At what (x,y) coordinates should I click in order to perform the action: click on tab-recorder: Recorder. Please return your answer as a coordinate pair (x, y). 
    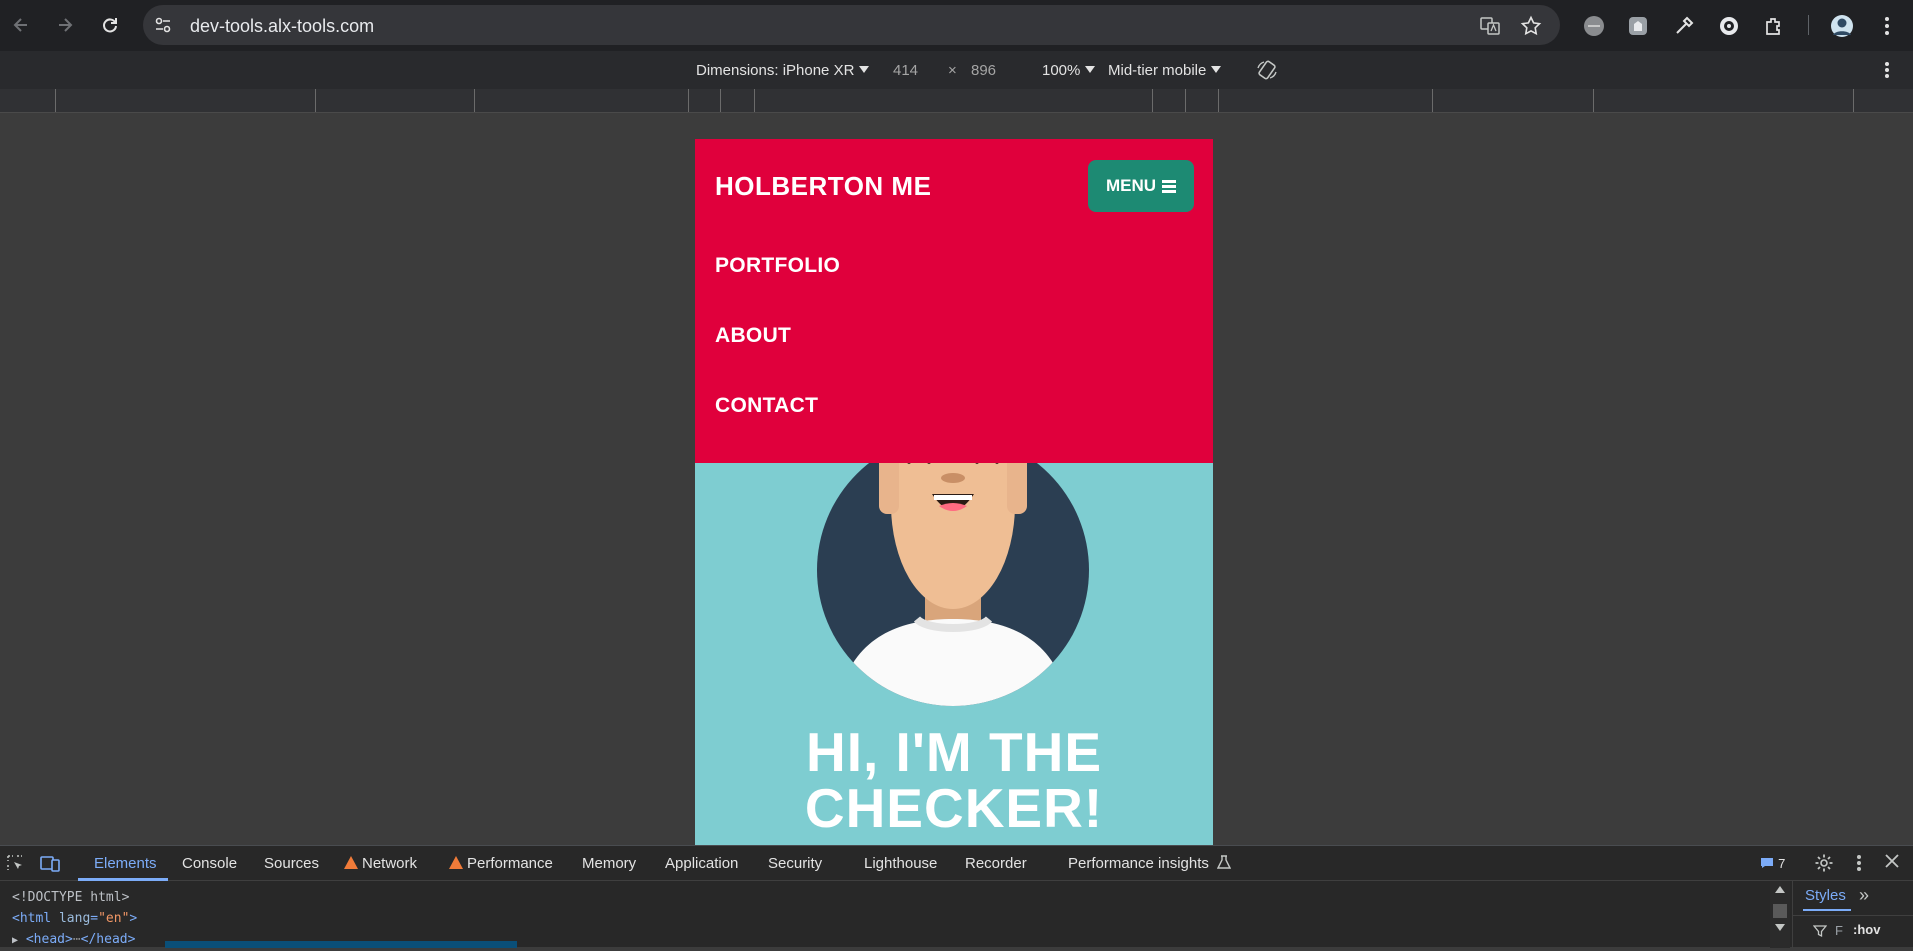
    Looking at the image, I should click on (996, 863).